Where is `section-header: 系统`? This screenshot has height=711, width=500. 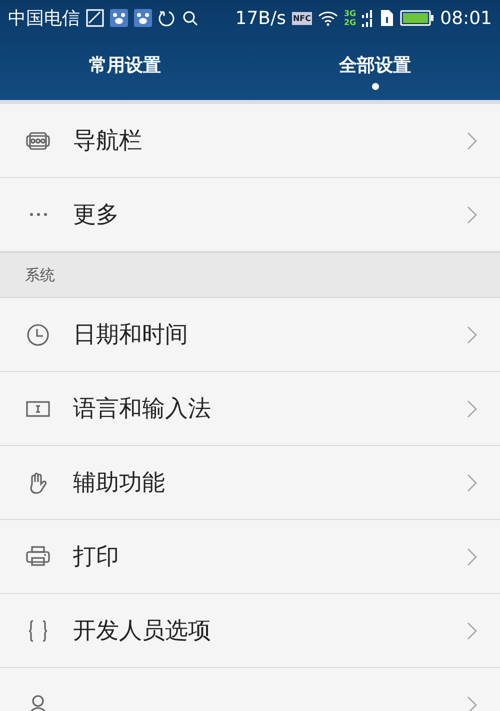 section-header: 系统 is located at coordinates (250, 275).